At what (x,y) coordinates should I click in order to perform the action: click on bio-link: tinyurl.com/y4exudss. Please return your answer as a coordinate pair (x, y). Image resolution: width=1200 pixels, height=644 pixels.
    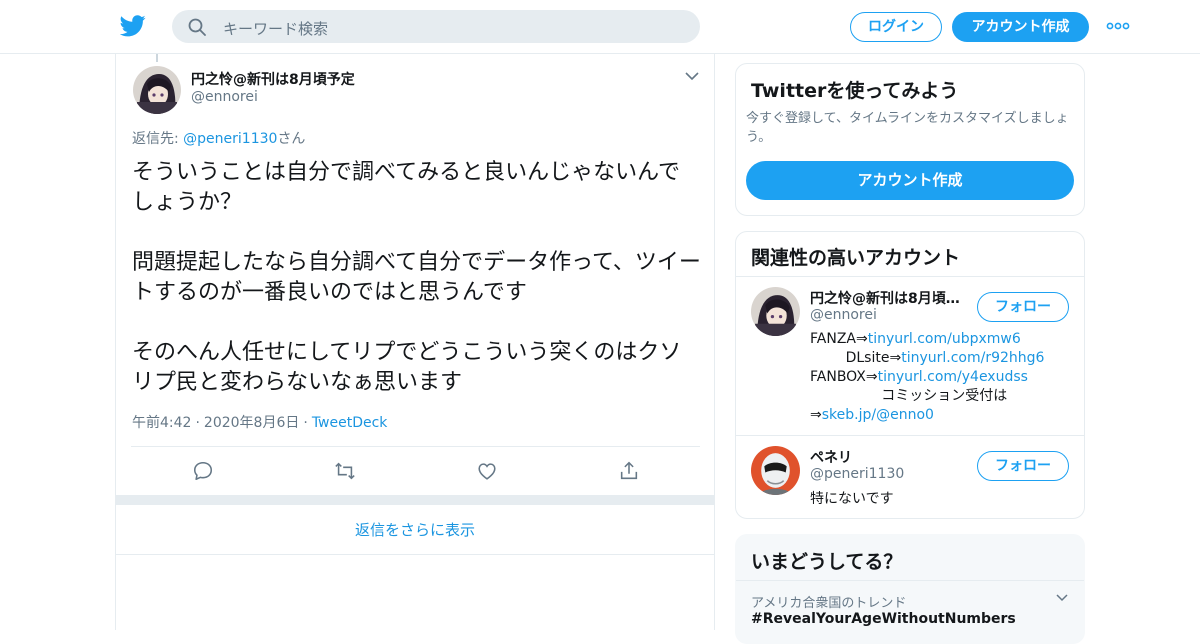
    Looking at the image, I should click on (953, 377).